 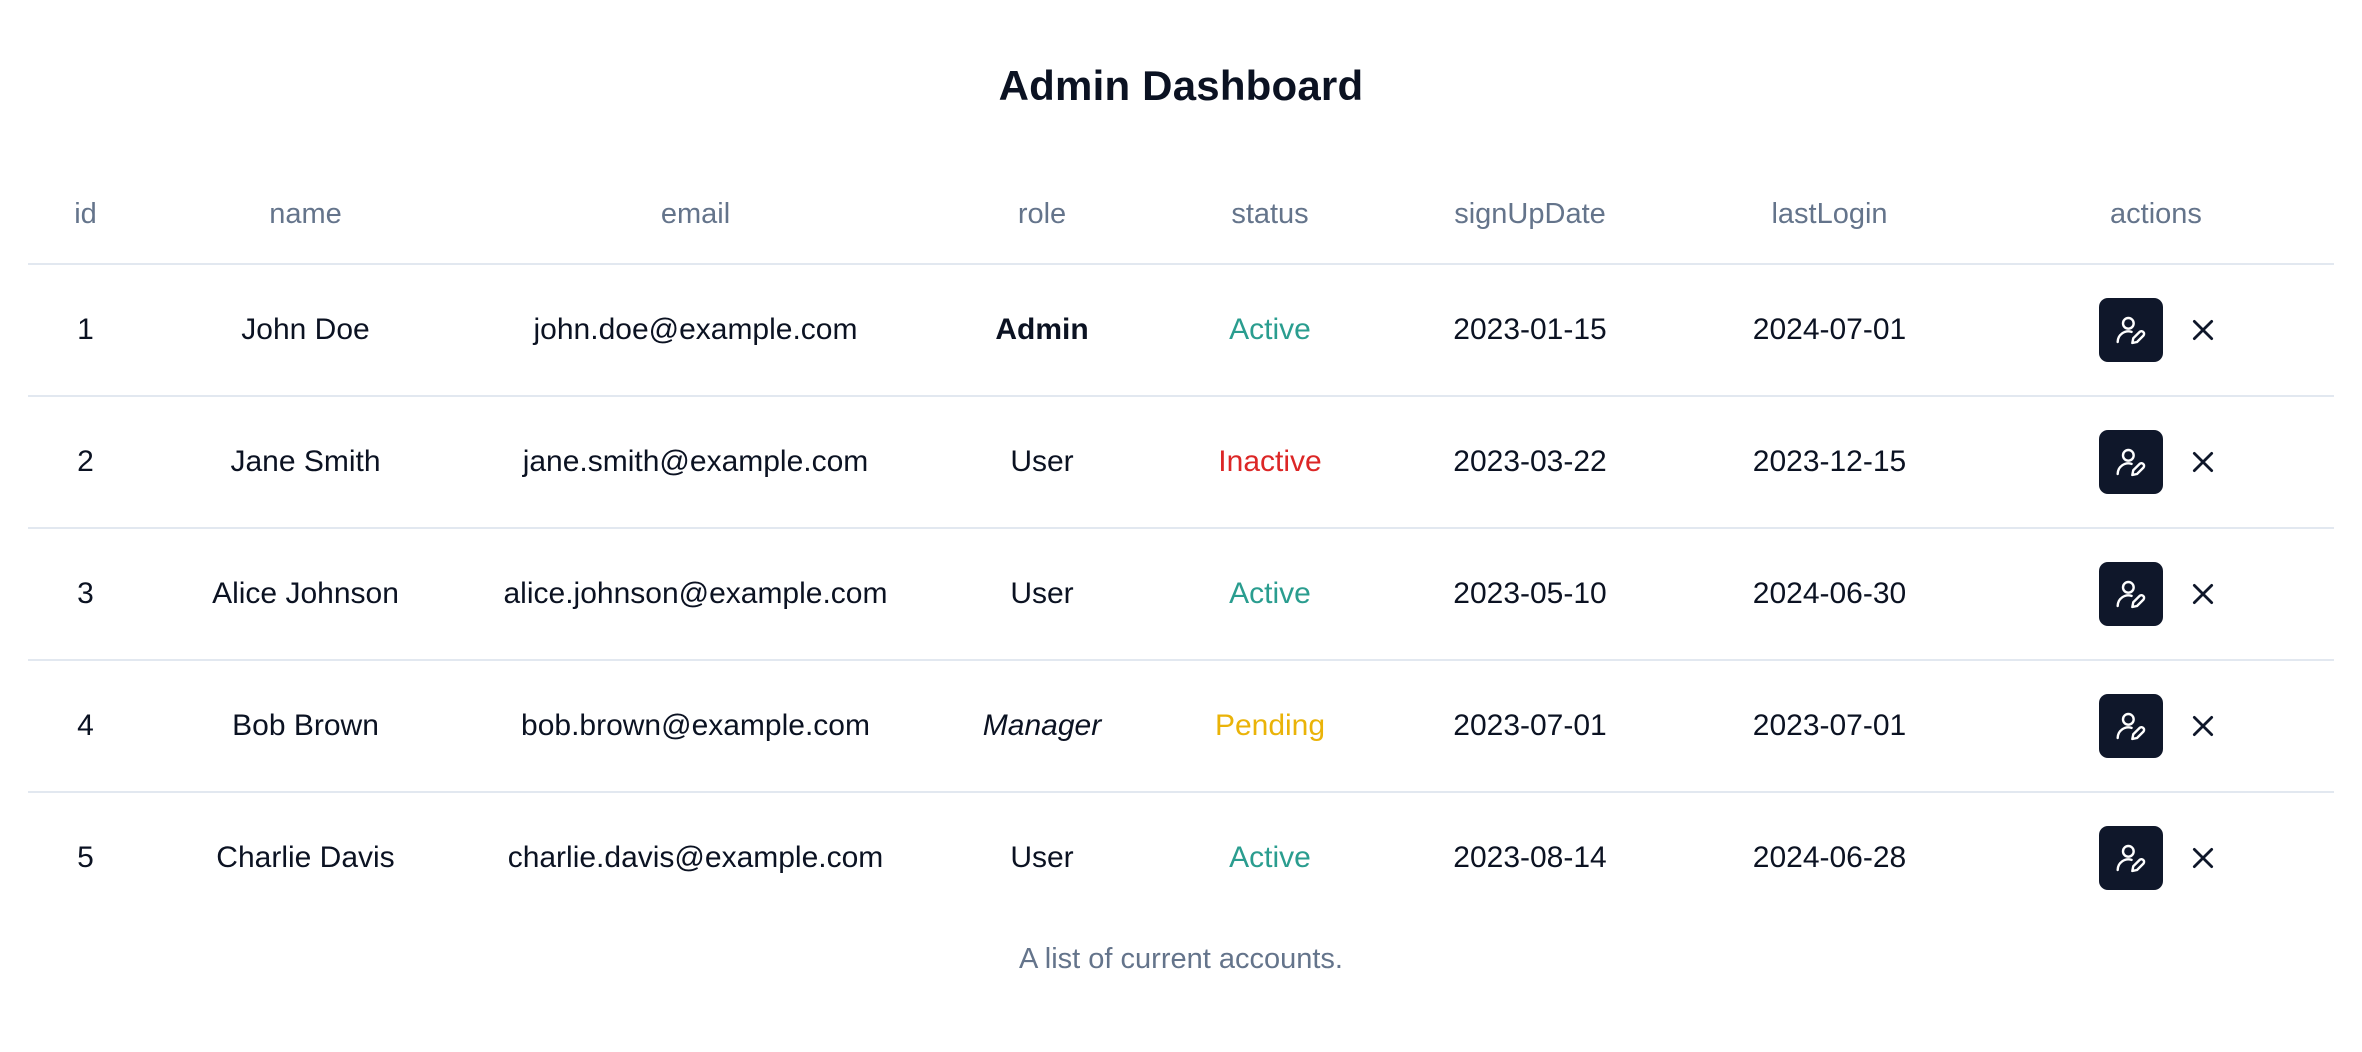 I want to click on column-header-role: role, so click(x=1042, y=215).